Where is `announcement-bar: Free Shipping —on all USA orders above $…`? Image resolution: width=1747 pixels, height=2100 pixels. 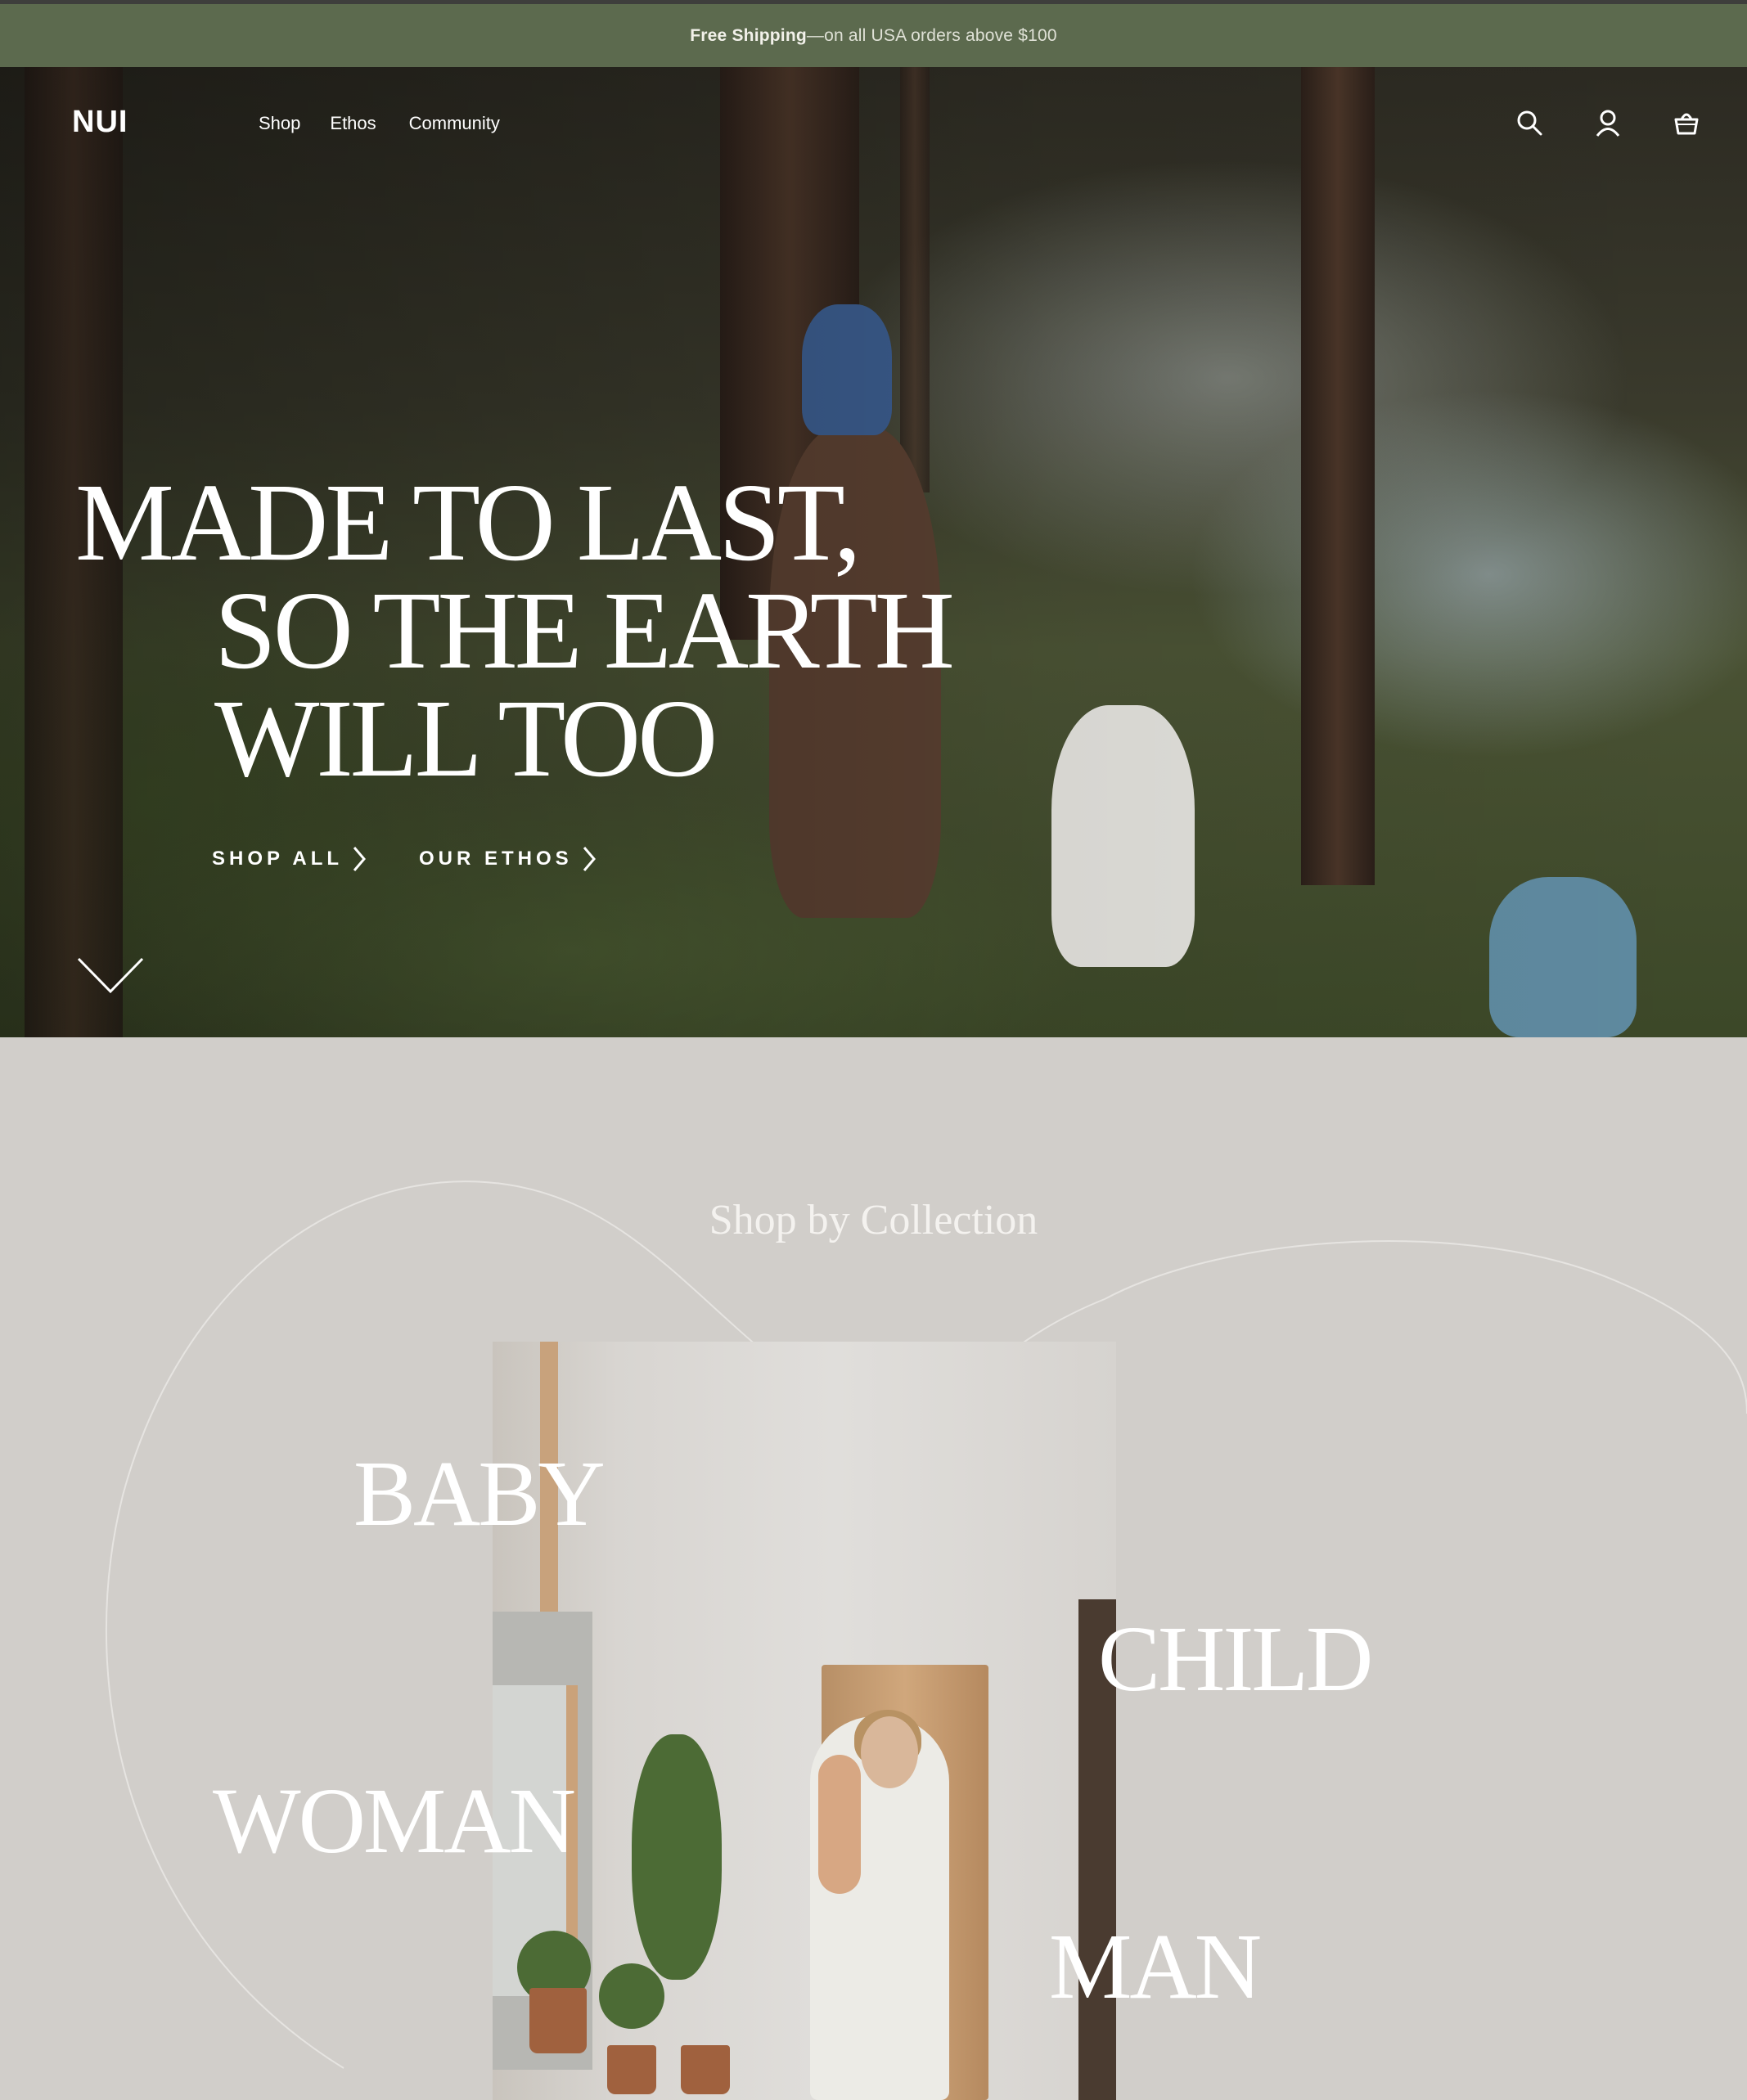 announcement-bar: Free Shipping —on all USA orders above $… is located at coordinates (873, 35).